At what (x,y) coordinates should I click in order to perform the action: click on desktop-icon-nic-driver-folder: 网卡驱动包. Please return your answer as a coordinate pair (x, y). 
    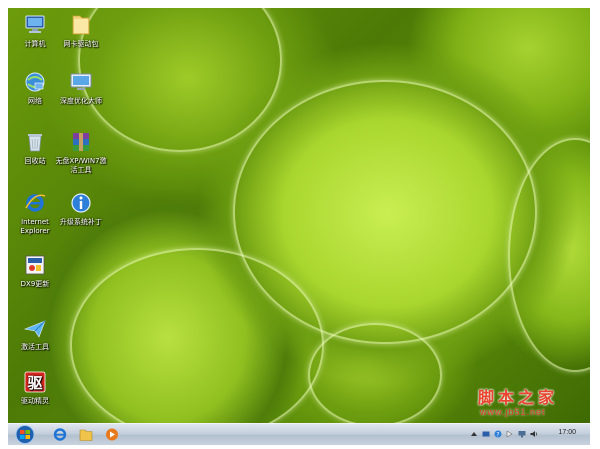
    Looking at the image, I should click on (81, 31).